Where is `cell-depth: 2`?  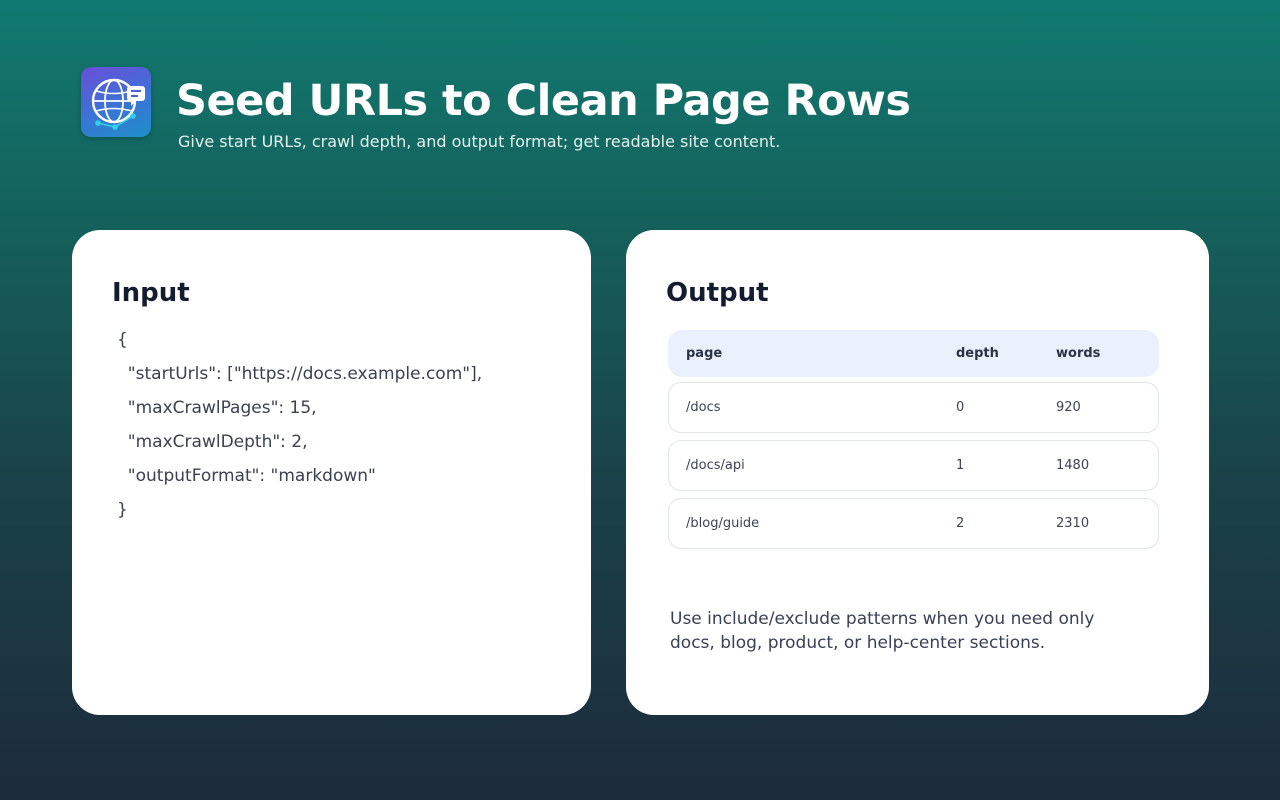 cell-depth: 2 is located at coordinates (960, 523).